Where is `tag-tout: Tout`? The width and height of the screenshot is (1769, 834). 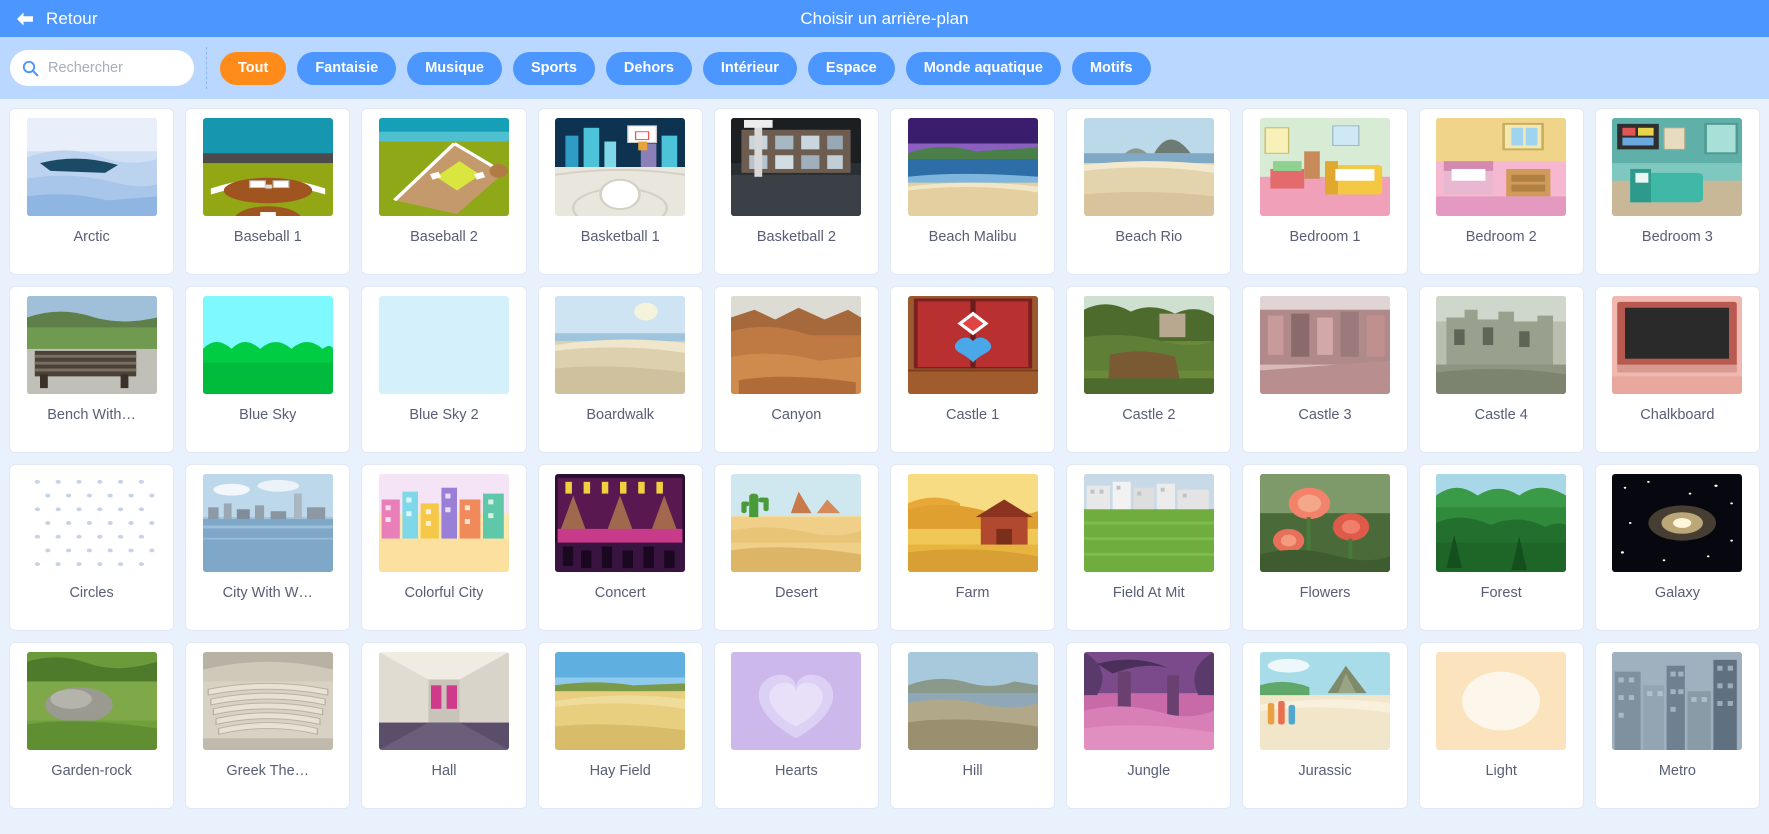 tag-tout: Tout is located at coordinates (253, 68).